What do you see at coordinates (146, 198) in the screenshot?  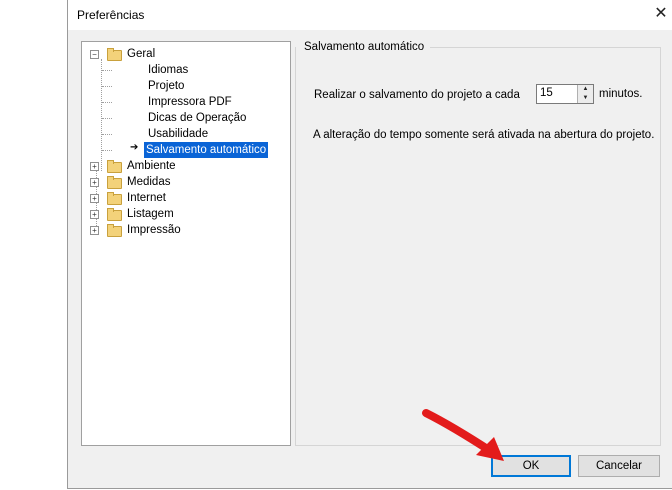 I see `tree-item-label: Internet` at bounding box center [146, 198].